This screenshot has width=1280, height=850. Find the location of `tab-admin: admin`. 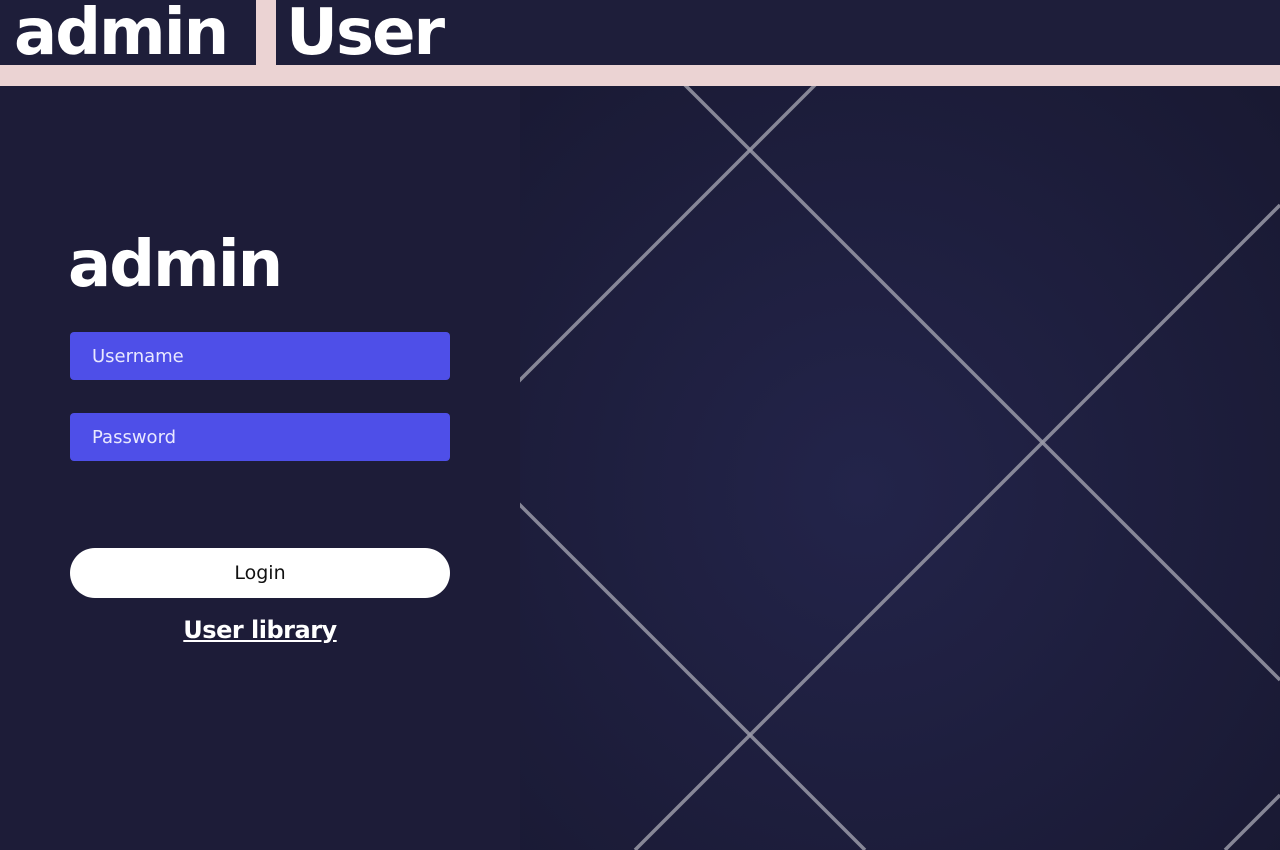

tab-admin: admin is located at coordinates (121, 36).